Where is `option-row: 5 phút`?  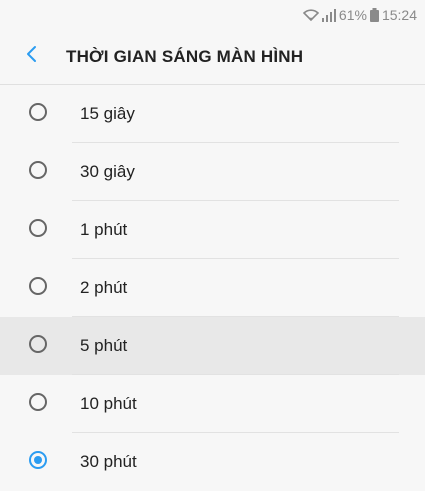 option-row: 5 phút is located at coordinates (212, 346).